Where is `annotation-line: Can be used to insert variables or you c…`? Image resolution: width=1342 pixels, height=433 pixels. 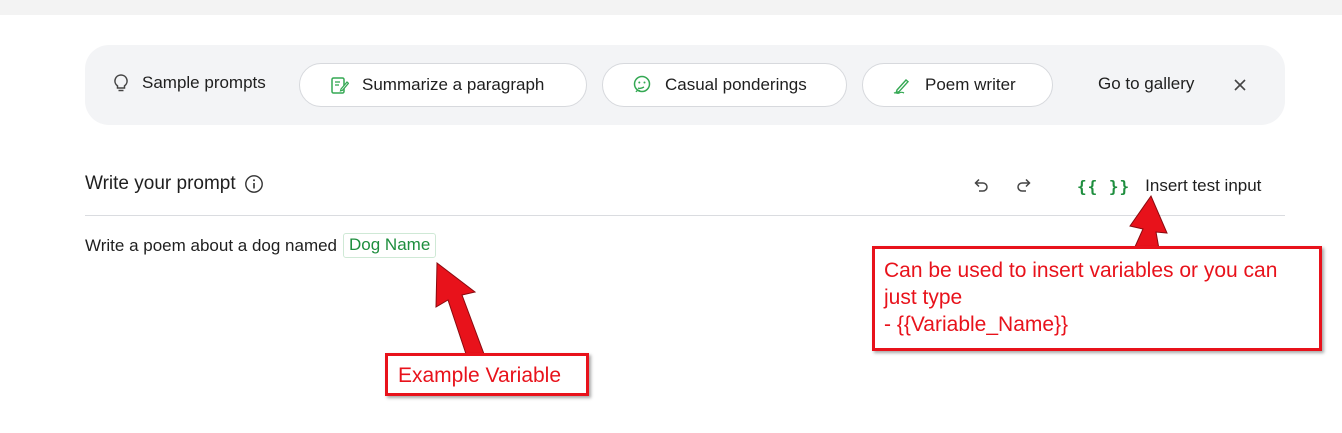
annotation-line: Can be used to insert variables or you c… is located at coordinates (1081, 270).